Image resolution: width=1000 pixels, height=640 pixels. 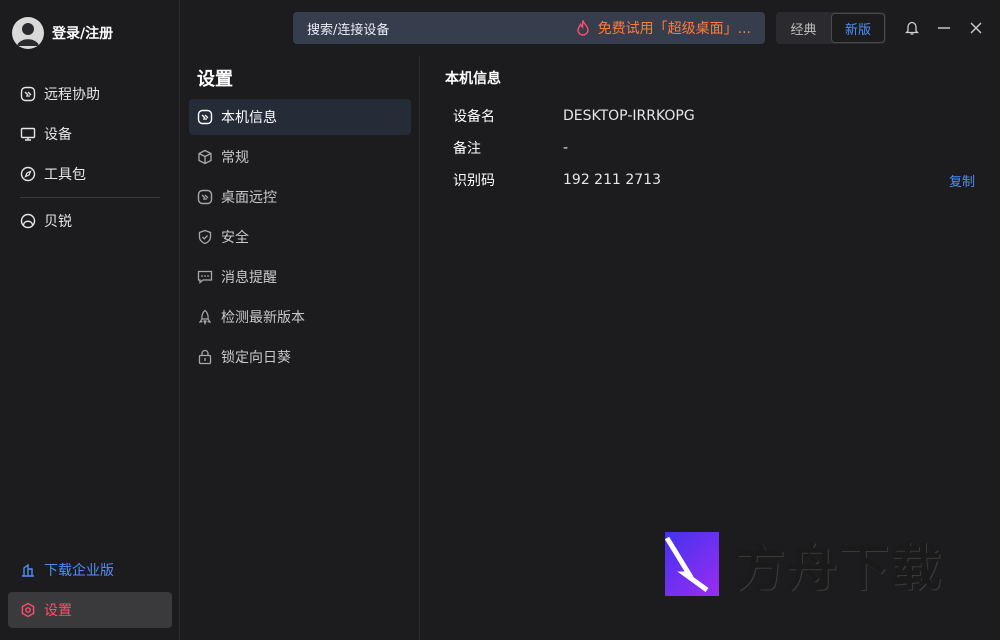 I want to click on sidebar-item-label: 工具包, so click(x=65, y=175).